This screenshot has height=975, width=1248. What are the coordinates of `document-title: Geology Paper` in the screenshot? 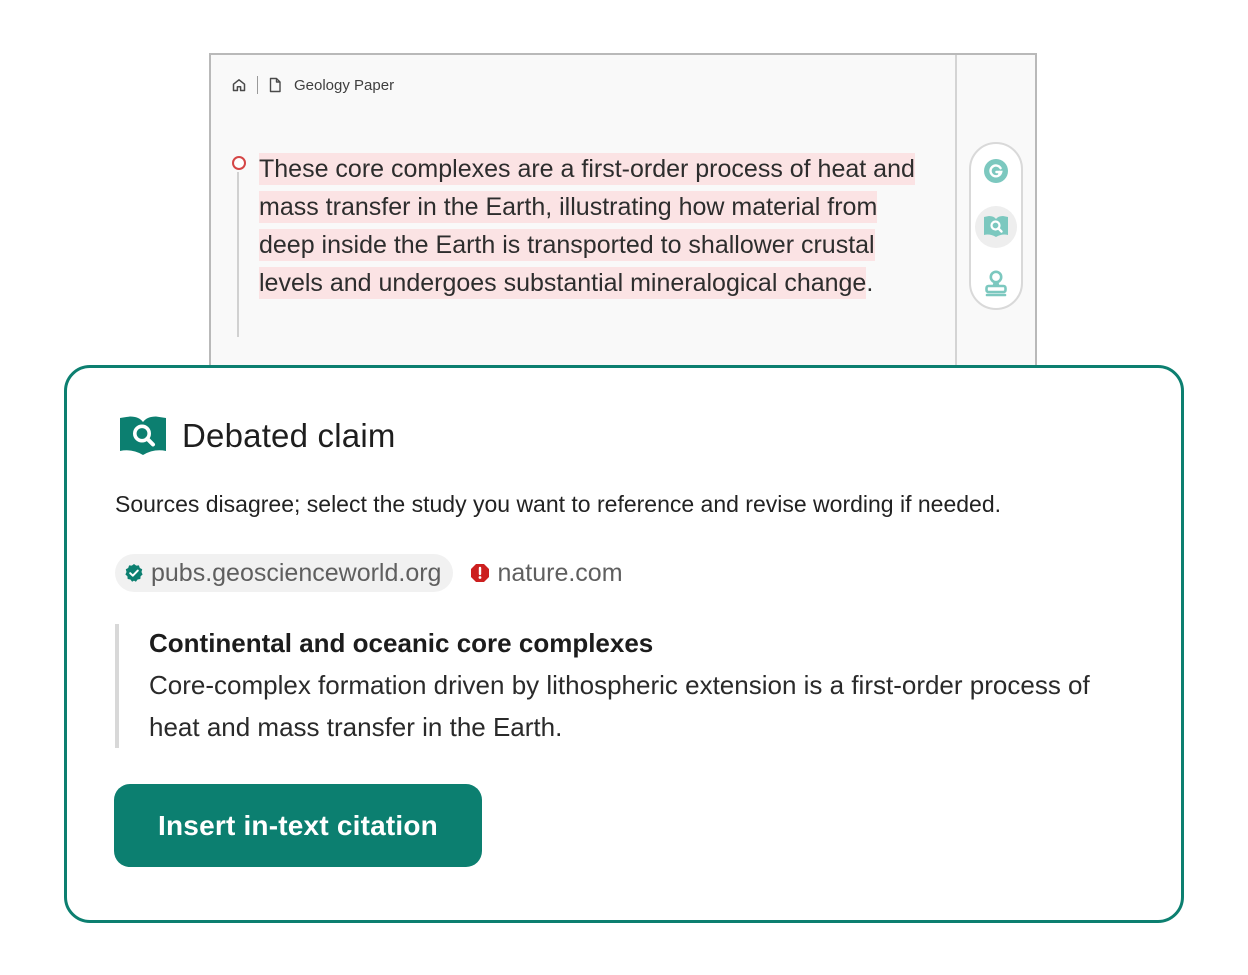 It's located at (344, 85).